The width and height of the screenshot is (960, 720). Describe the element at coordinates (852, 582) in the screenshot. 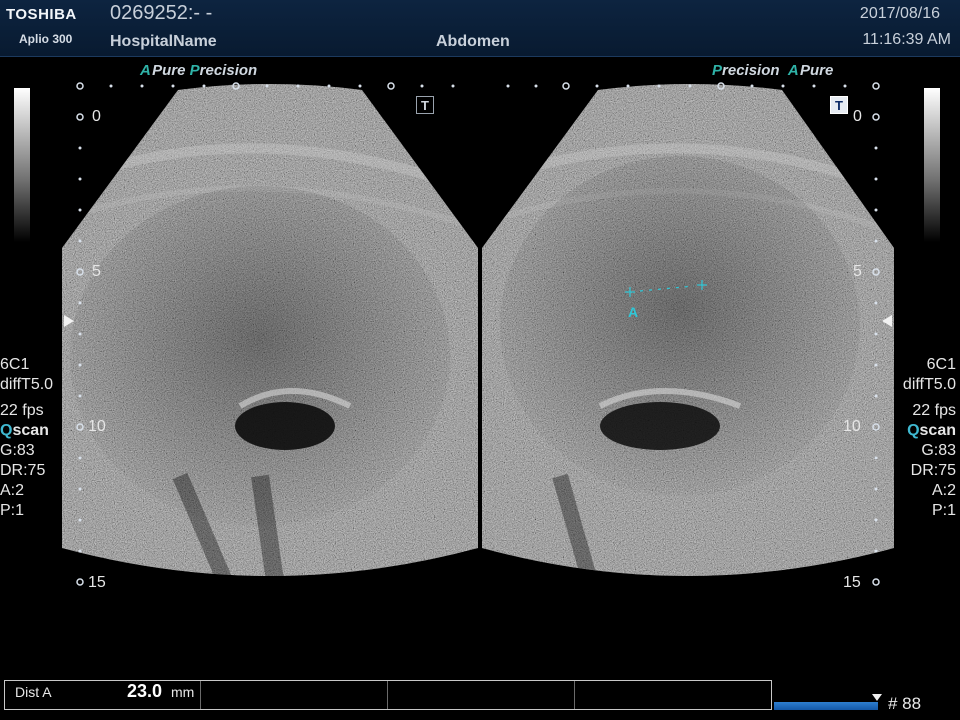

I see `right-depth-label: 15` at that location.